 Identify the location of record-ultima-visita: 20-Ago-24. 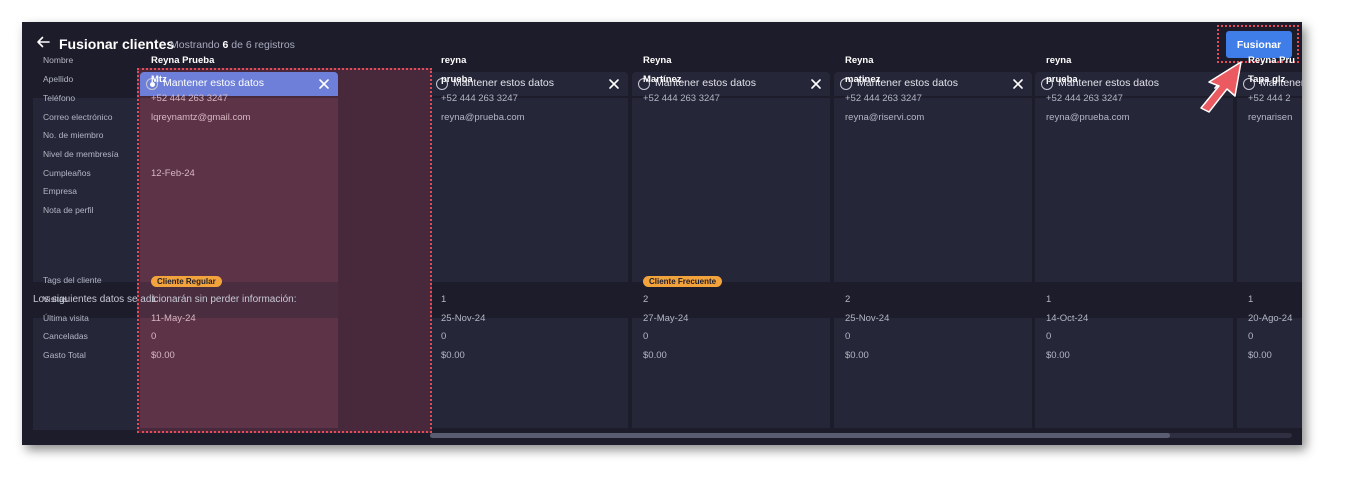
(1270, 318).